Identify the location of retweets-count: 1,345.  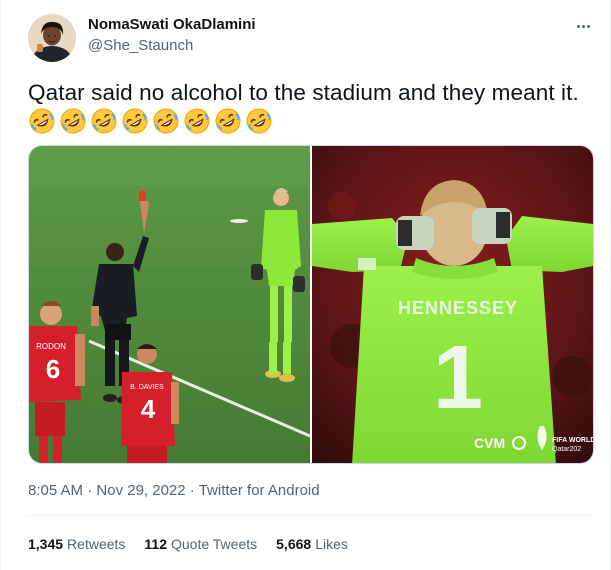
(46, 544).